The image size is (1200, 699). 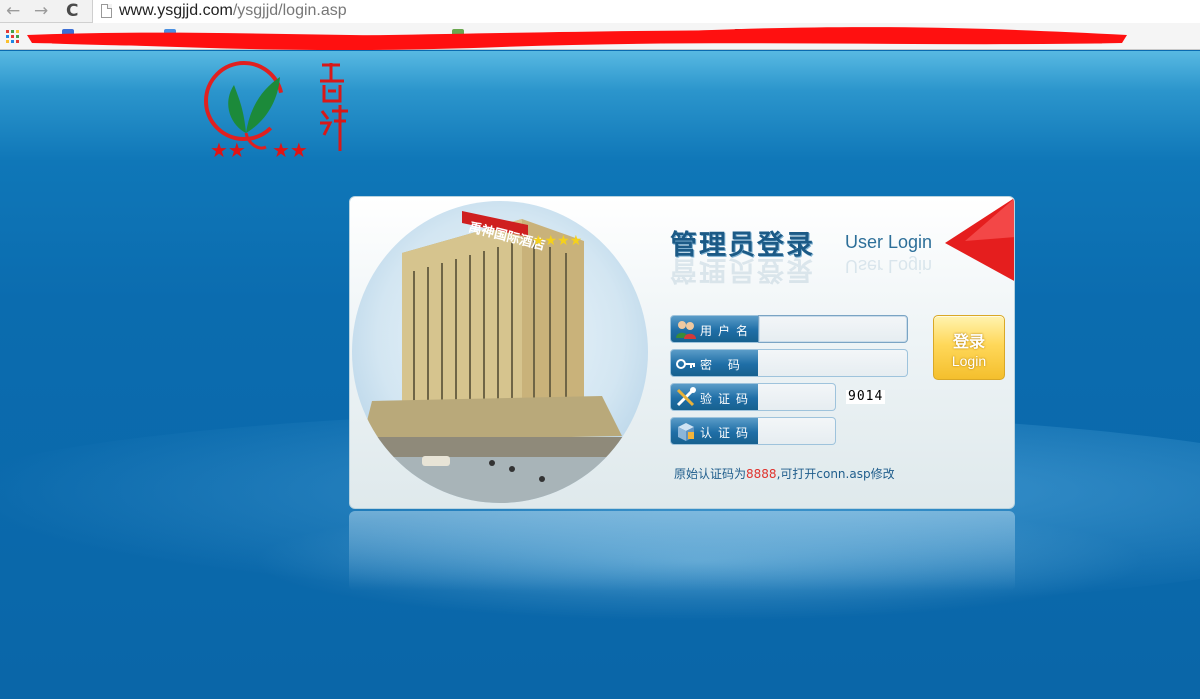 What do you see at coordinates (176, 10) in the screenshot?
I see `url-host: www.ysgjjd.com` at bounding box center [176, 10].